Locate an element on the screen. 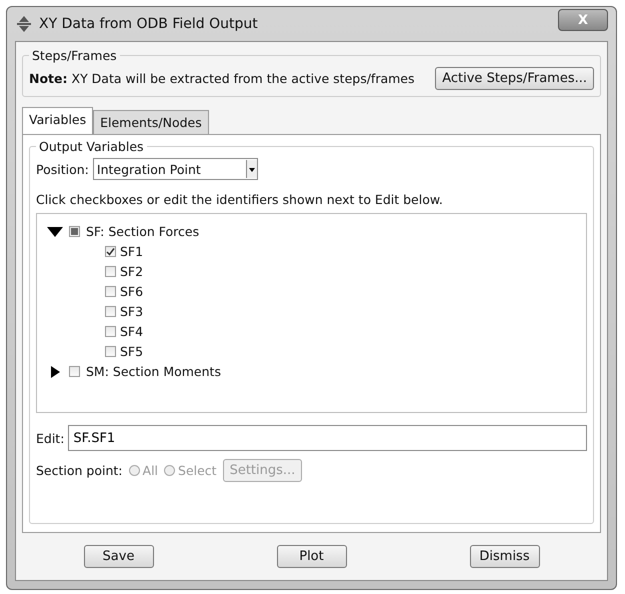 This screenshot has height=594, width=625. tree-item: SF3 is located at coordinates (132, 311).